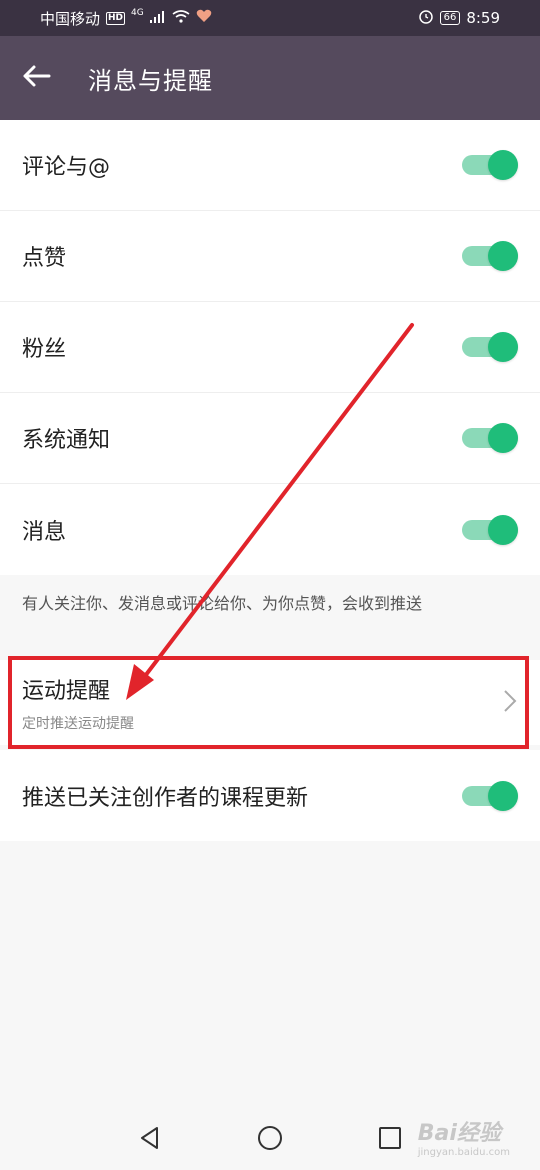 The width and height of the screenshot is (540, 1170). I want to click on square-recents-icon, so click(390, 1140).